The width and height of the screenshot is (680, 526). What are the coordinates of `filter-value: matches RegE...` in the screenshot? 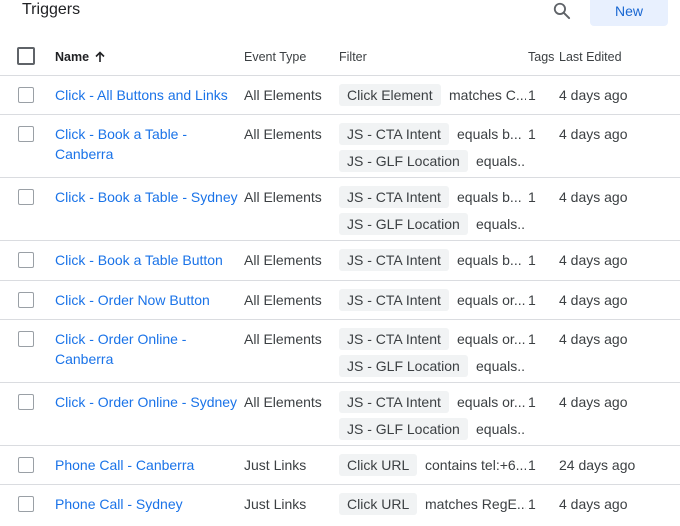 It's located at (475, 504).